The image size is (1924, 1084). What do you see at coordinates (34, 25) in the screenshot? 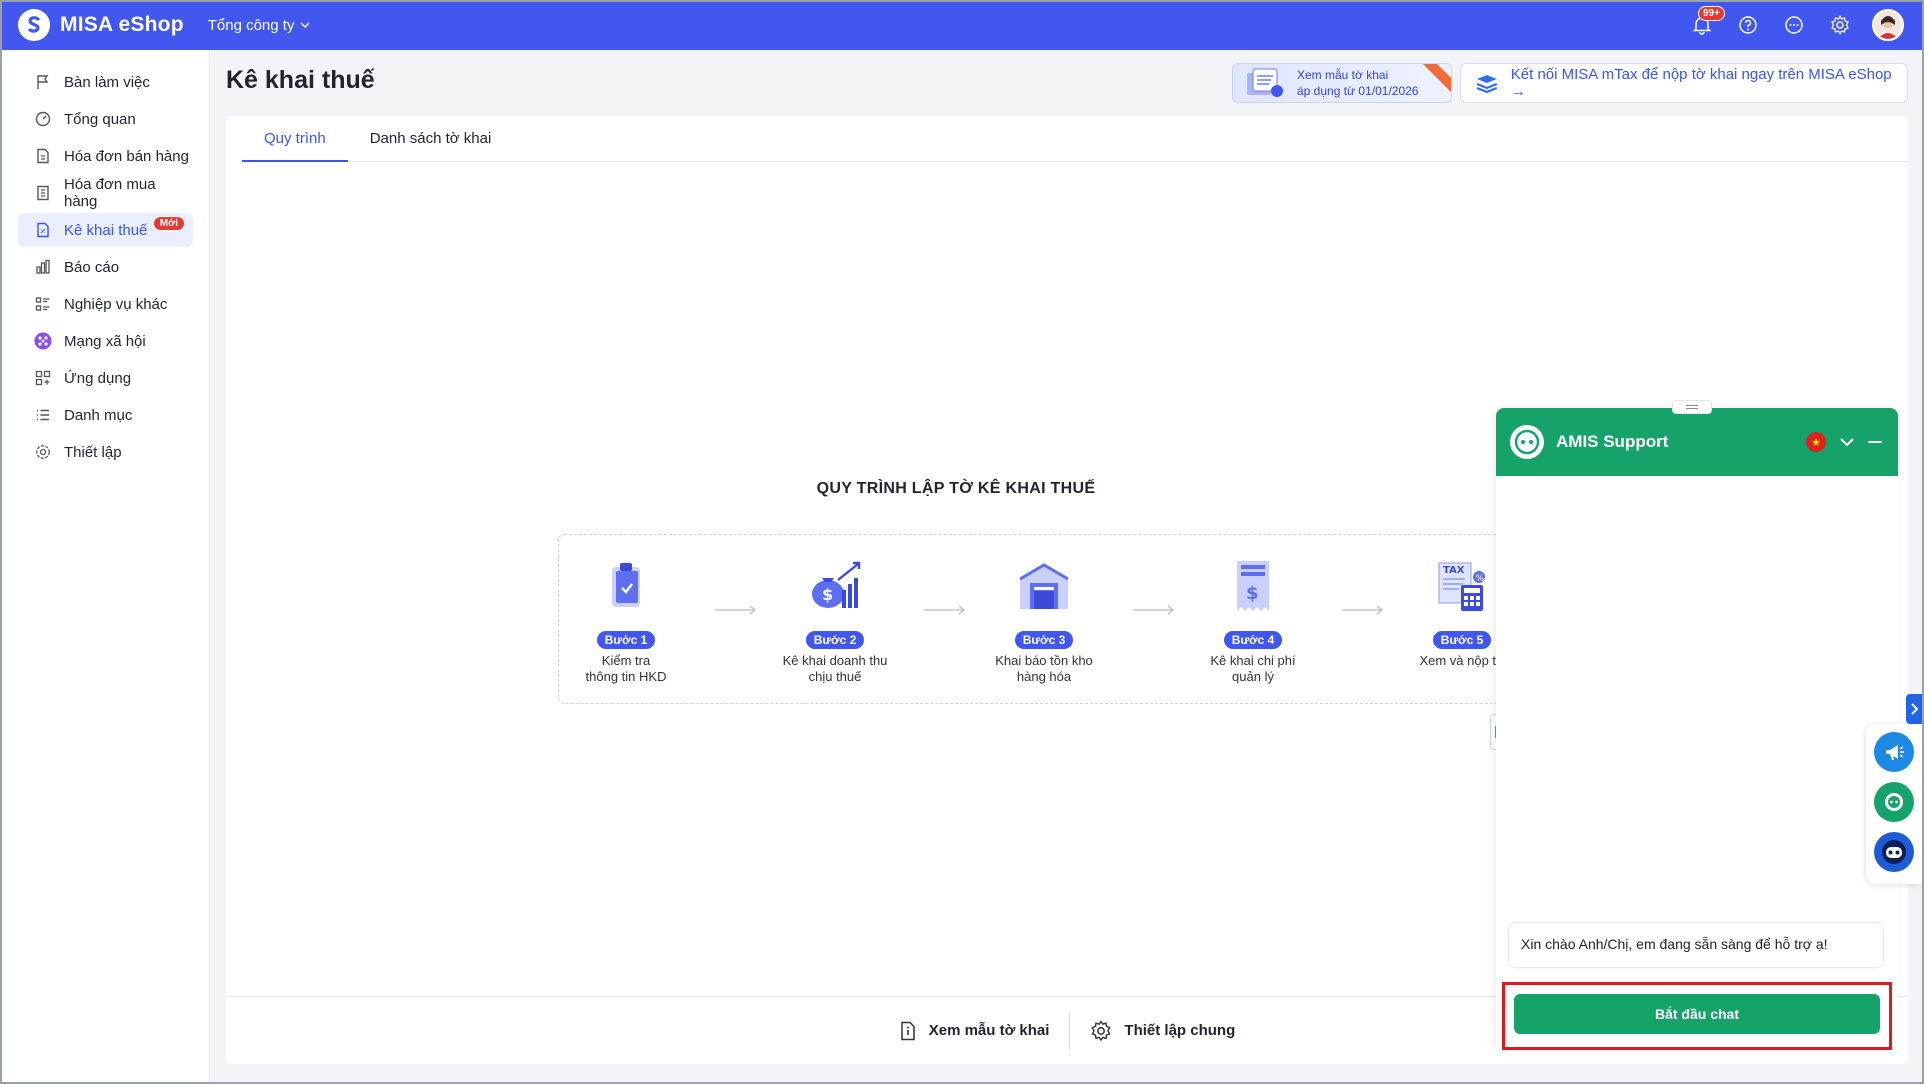
I see `misa-logo-icon` at bounding box center [34, 25].